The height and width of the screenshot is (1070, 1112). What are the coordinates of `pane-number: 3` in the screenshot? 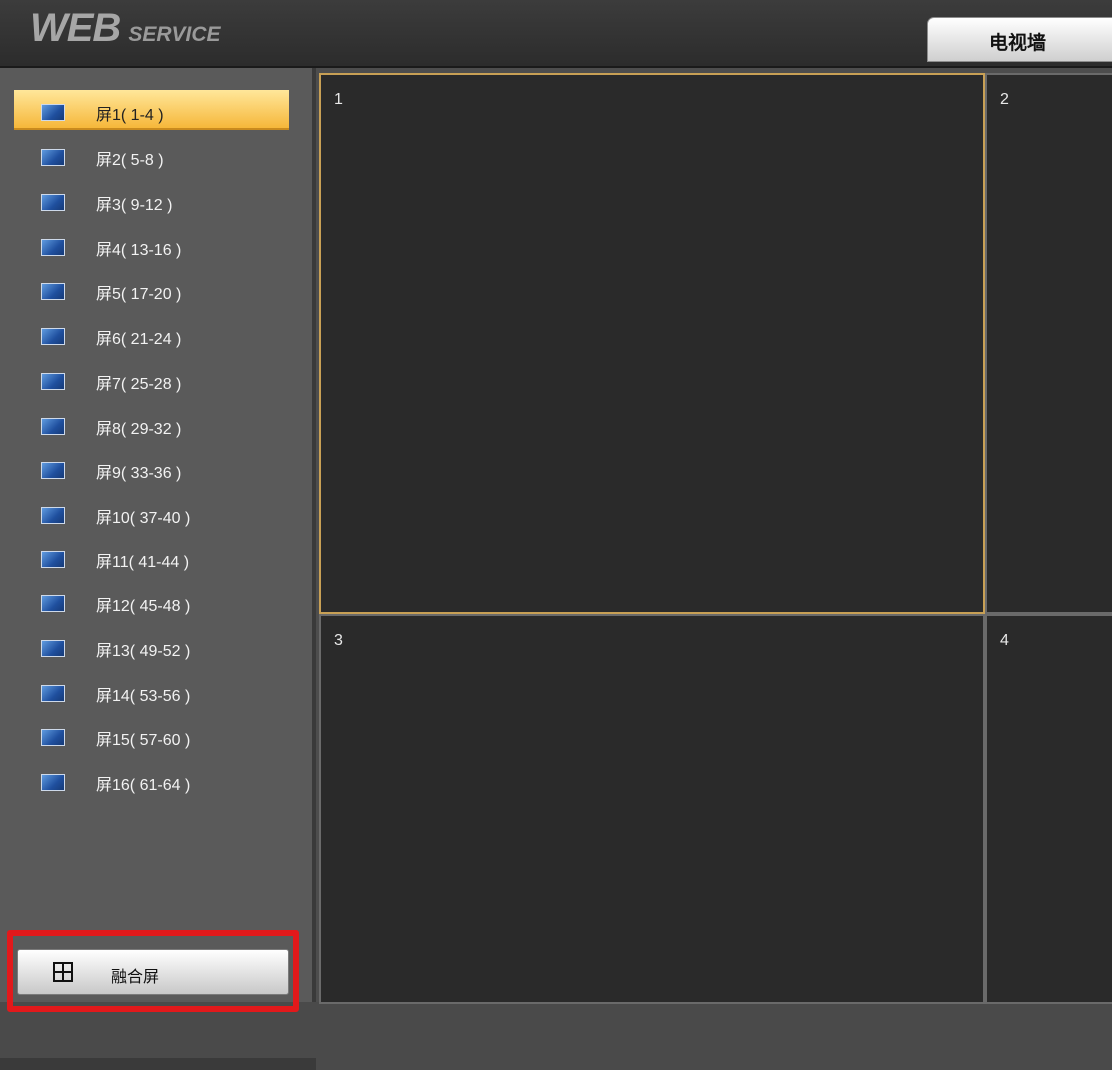 It's located at (338, 640).